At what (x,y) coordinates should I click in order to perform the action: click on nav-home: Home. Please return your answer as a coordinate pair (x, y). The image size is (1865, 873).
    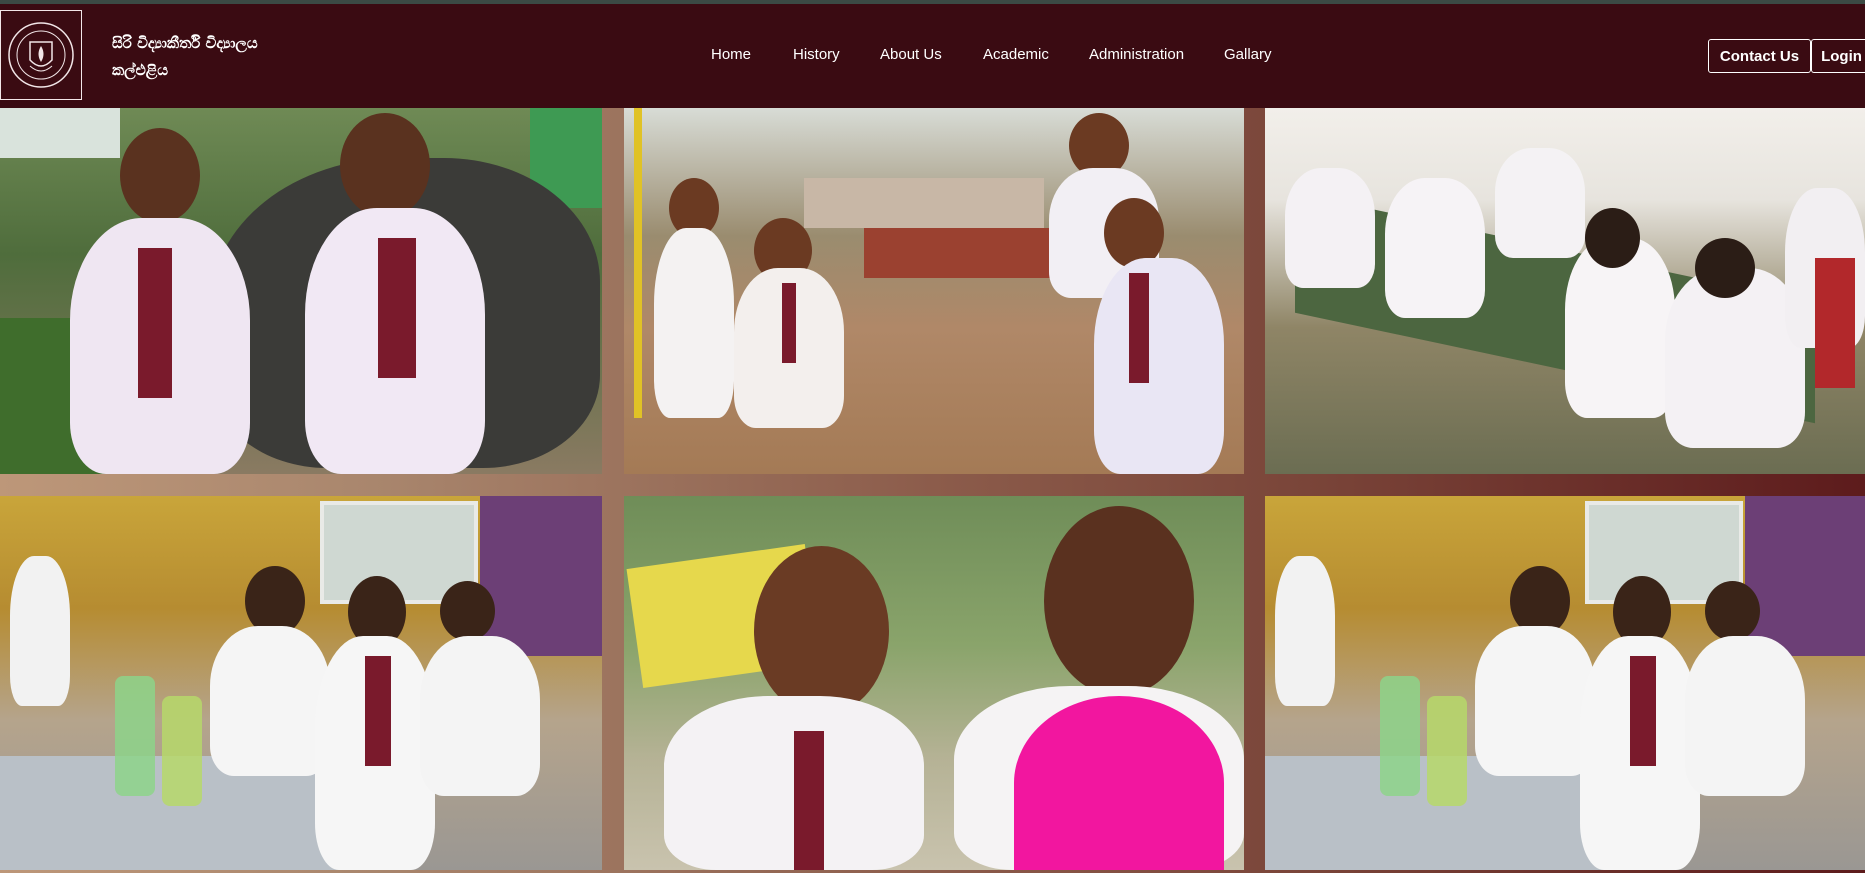
    Looking at the image, I should click on (731, 54).